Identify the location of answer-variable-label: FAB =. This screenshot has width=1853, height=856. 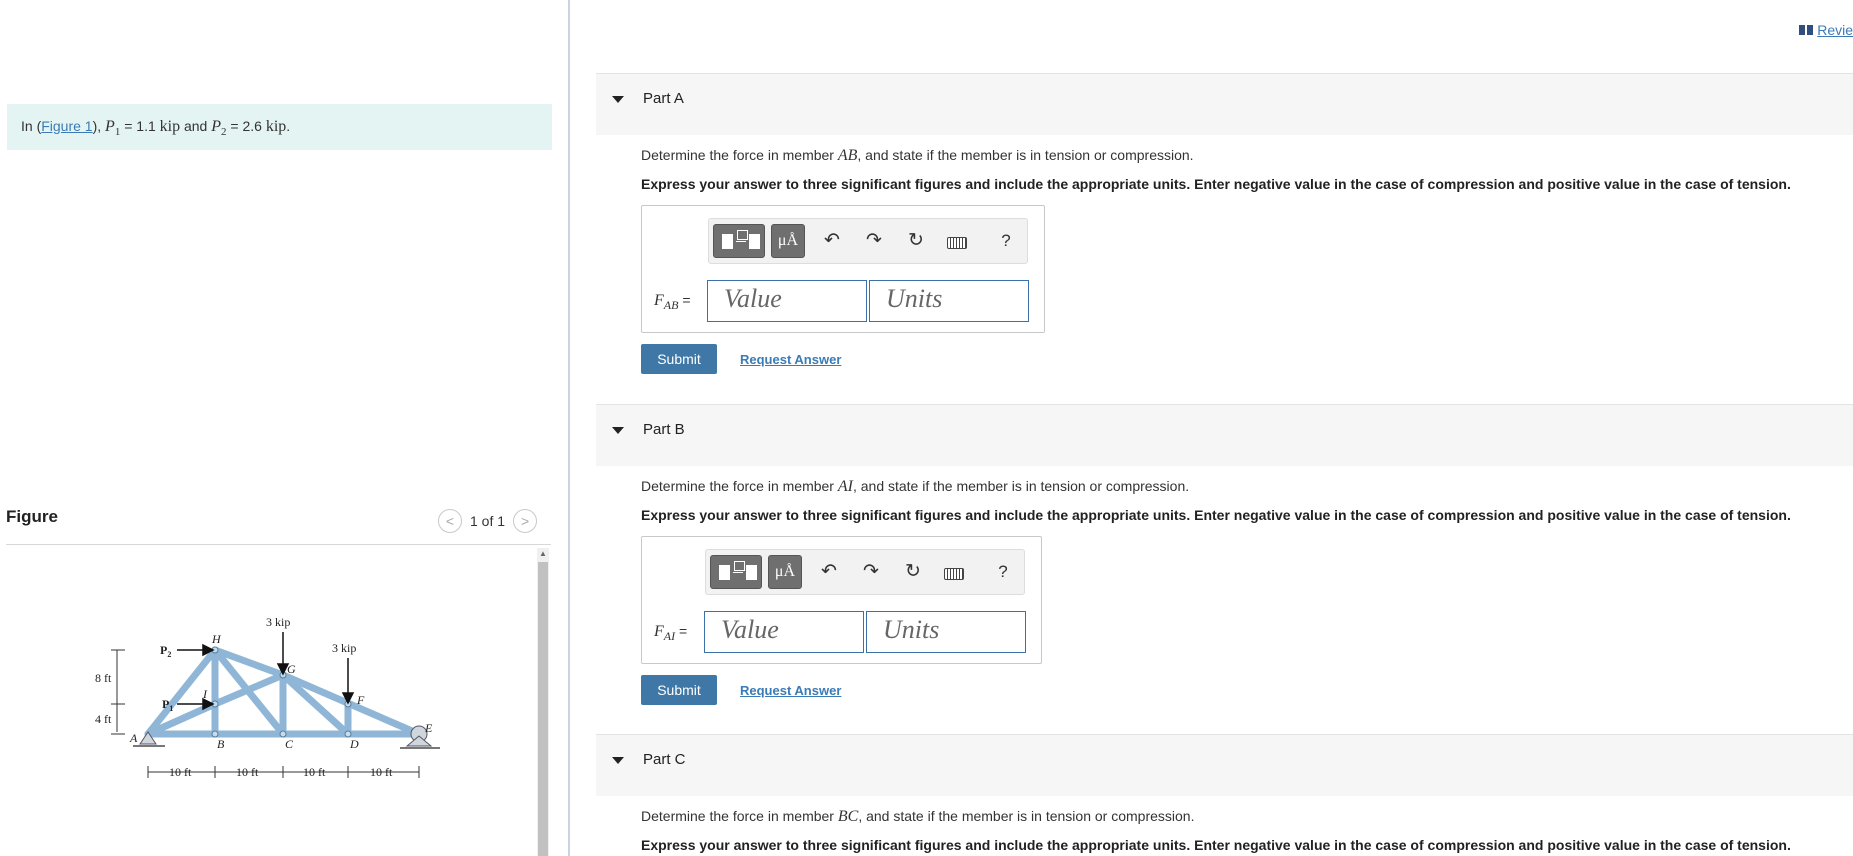
(672, 302).